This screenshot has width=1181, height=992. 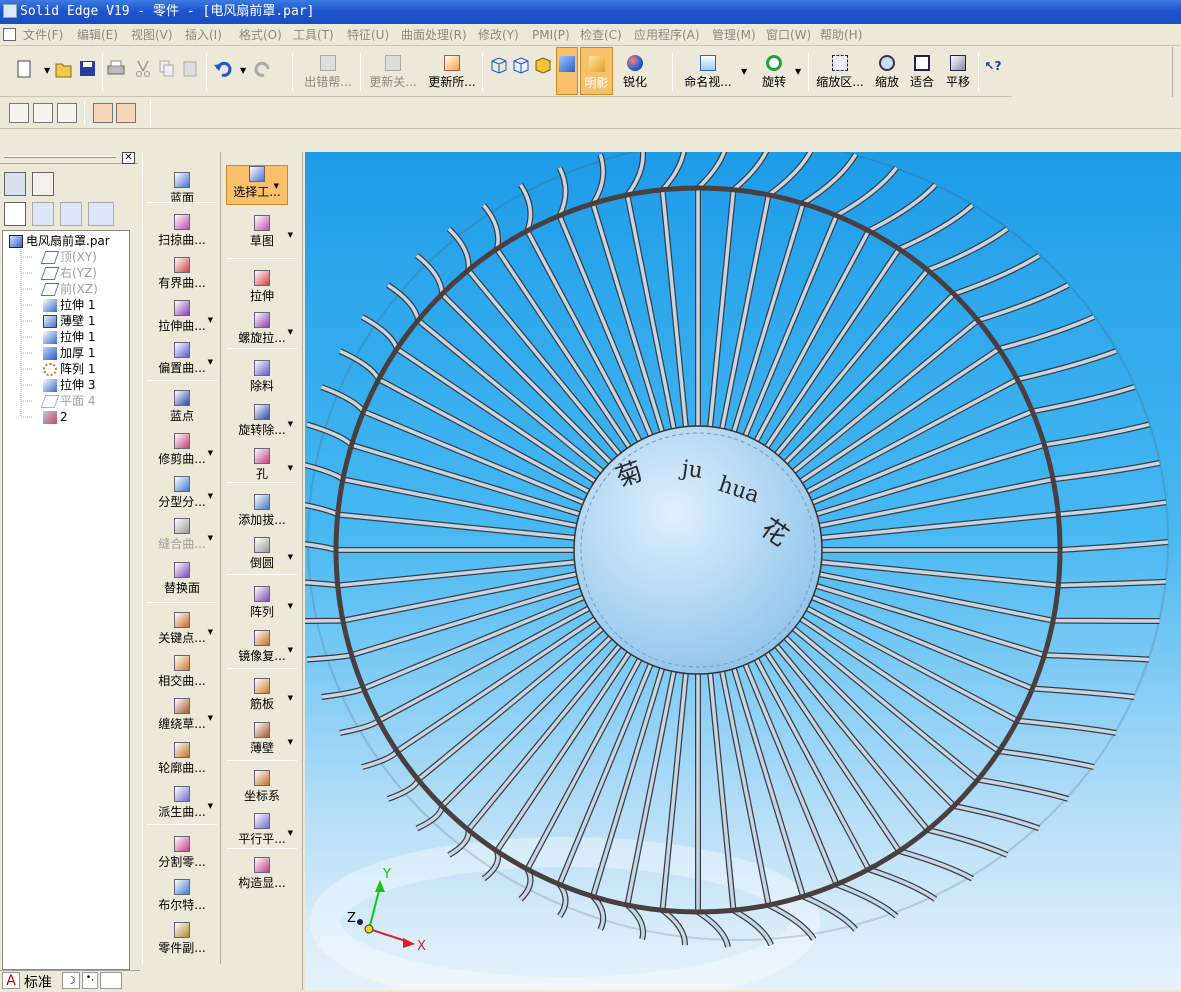 What do you see at coordinates (182, 450) in the screenshot?
I see `surf-tool-6: 修剪曲... ▼` at bounding box center [182, 450].